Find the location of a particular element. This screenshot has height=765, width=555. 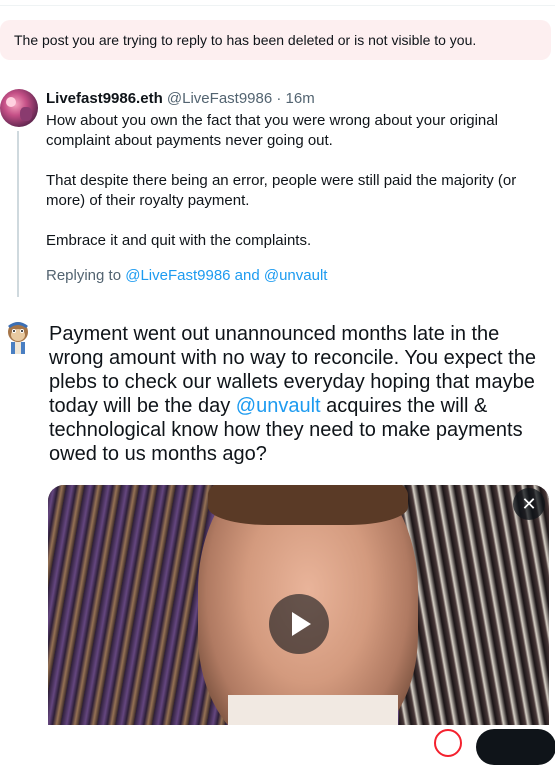

replying-to-label: Replying to is located at coordinates (86, 275).